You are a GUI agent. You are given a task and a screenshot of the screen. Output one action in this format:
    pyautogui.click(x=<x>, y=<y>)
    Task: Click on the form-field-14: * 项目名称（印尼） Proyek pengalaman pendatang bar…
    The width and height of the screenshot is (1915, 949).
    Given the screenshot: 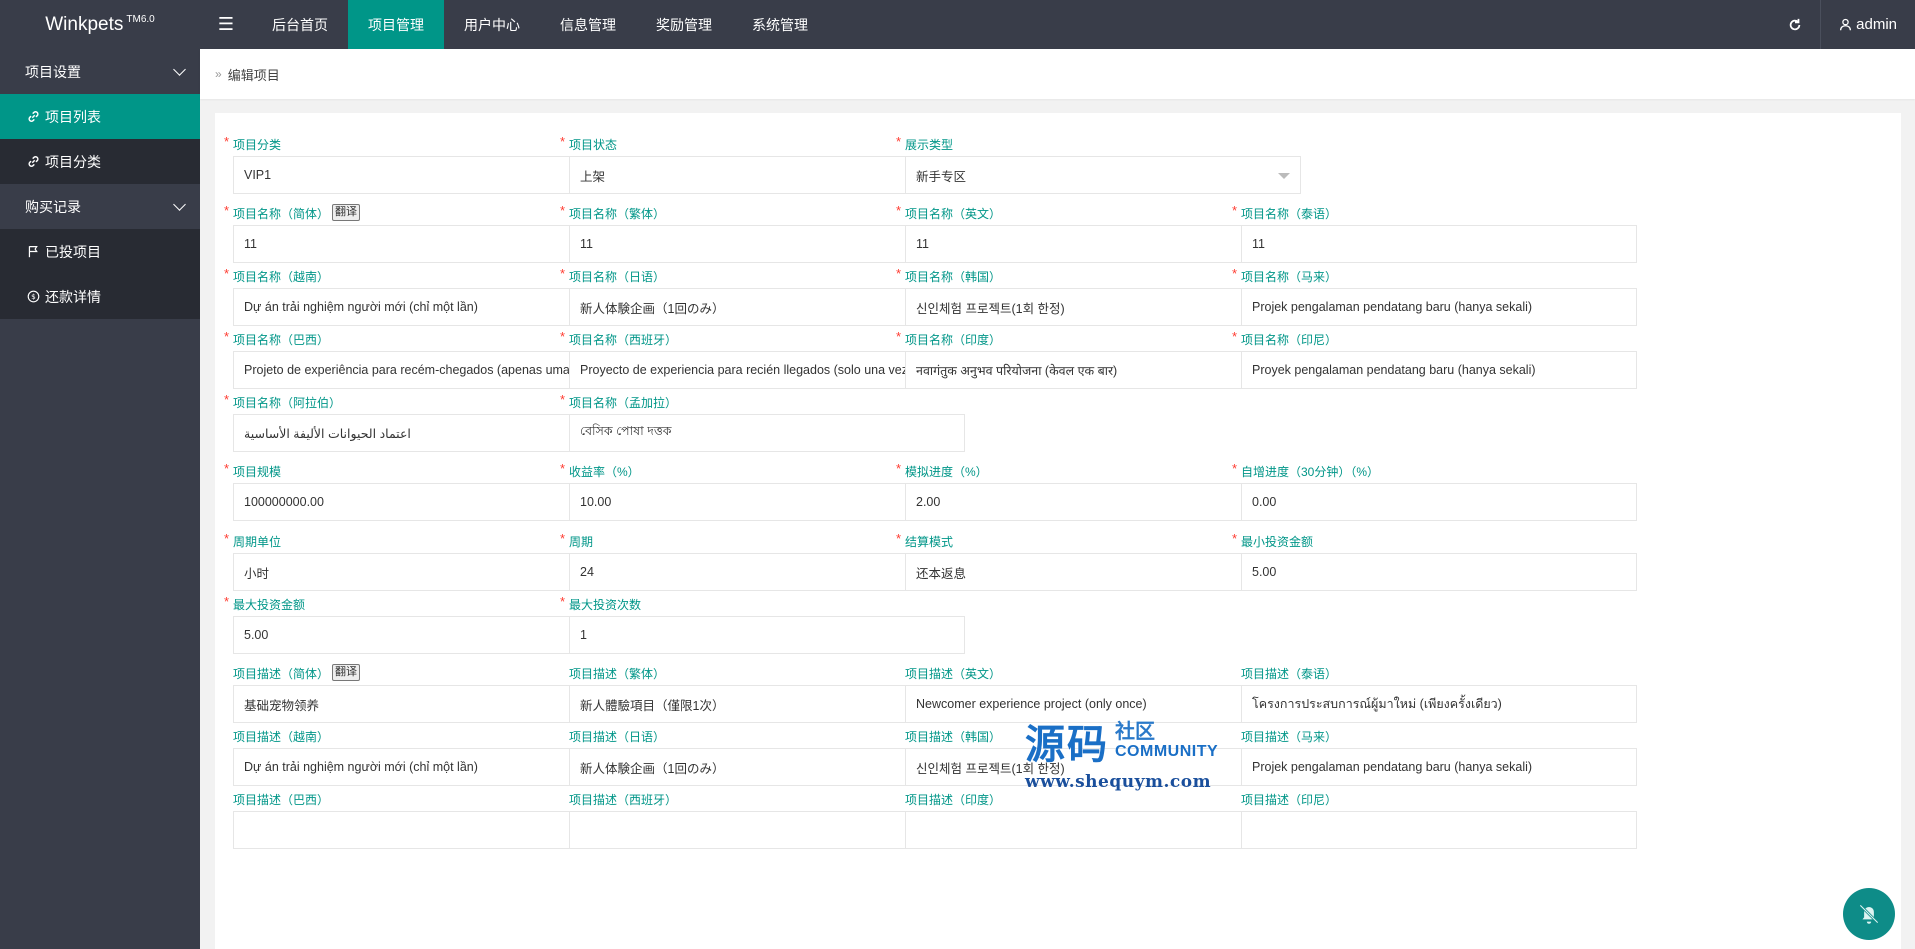 What is the action you would take?
    pyautogui.click(x=1434, y=359)
    